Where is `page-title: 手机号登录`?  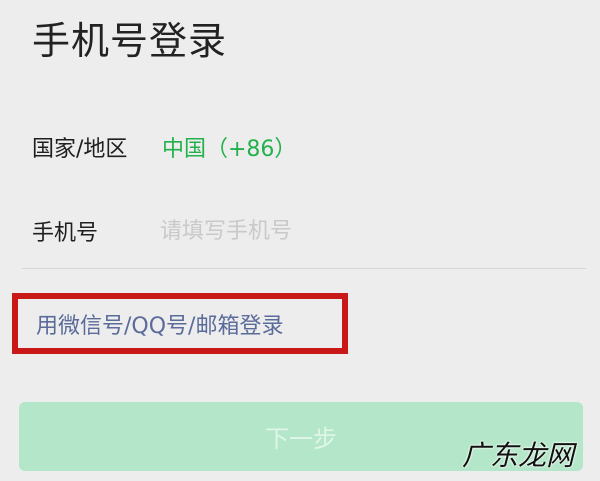 page-title: 手机号登录 is located at coordinates (130, 41).